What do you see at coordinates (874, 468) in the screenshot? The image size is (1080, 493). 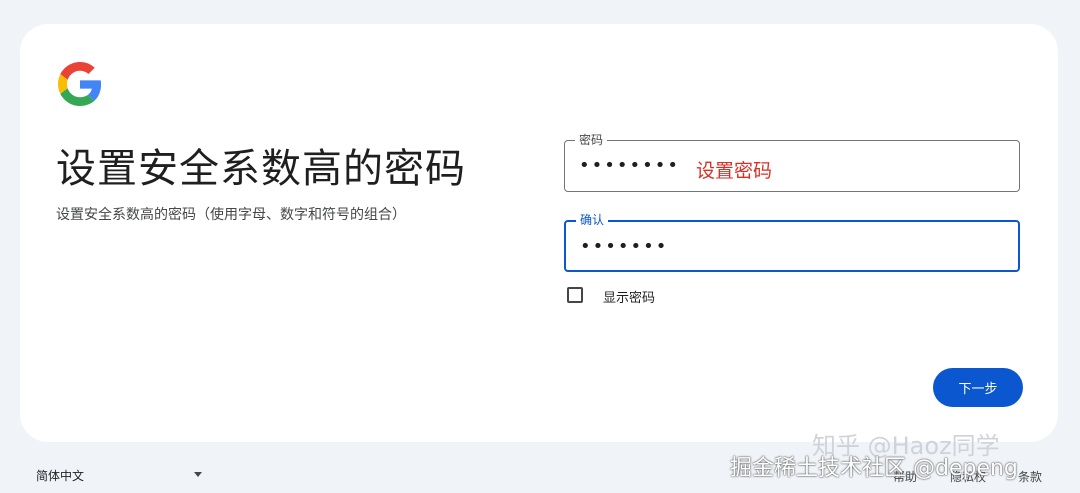 I see `juejin-watermark: 掘金稀土技术社区 @depeng` at bounding box center [874, 468].